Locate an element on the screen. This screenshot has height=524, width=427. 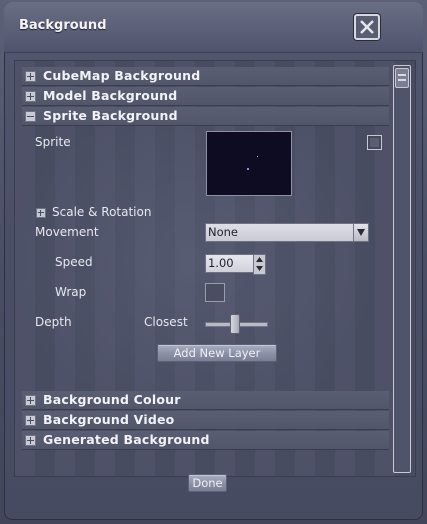
title-bar: Background is located at coordinates (213, 27).